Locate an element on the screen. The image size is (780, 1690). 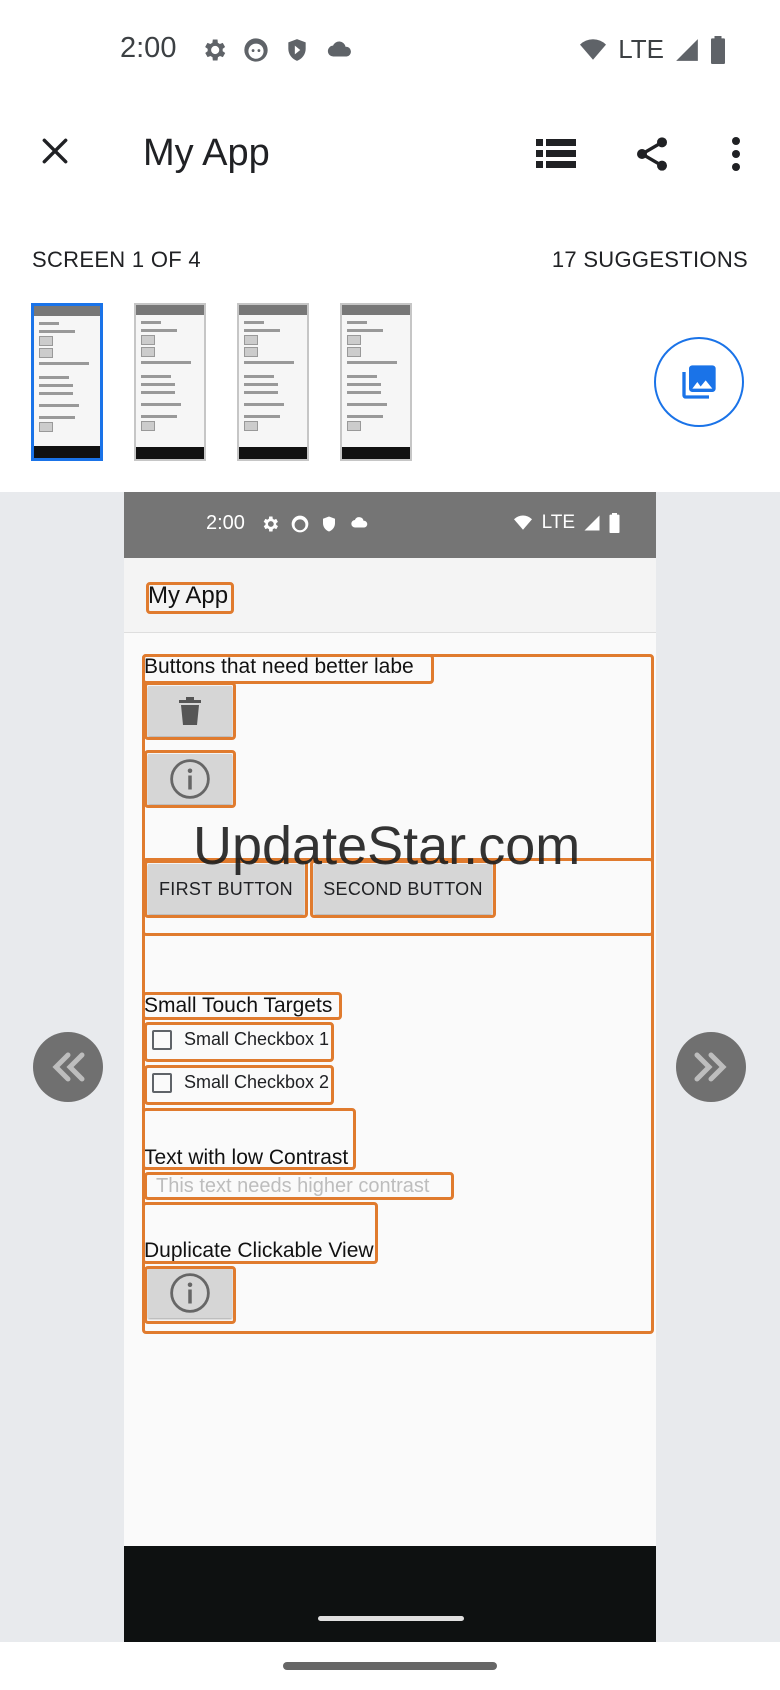
previous-screen-button is located at coordinates (68, 1067).